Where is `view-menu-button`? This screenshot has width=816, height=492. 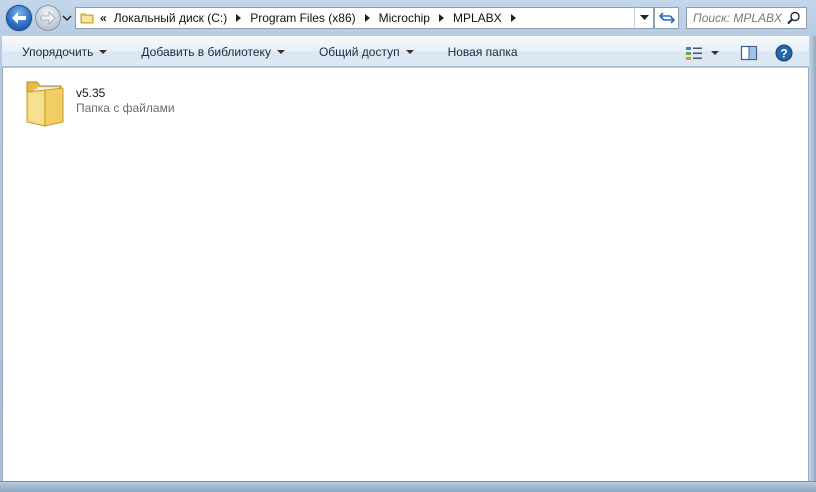
view-menu-button is located at coordinates (715, 52).